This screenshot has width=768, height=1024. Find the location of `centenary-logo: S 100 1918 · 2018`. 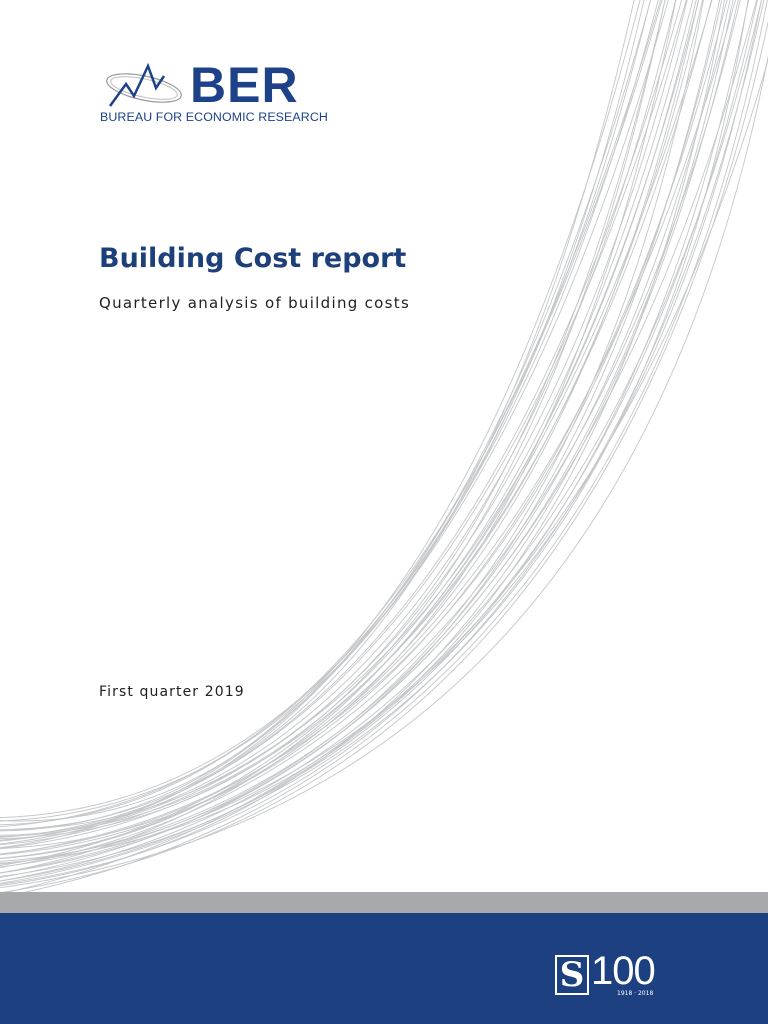

centenary-logo: S 100 1918 · 2018 is located at coordinates (615, 973).